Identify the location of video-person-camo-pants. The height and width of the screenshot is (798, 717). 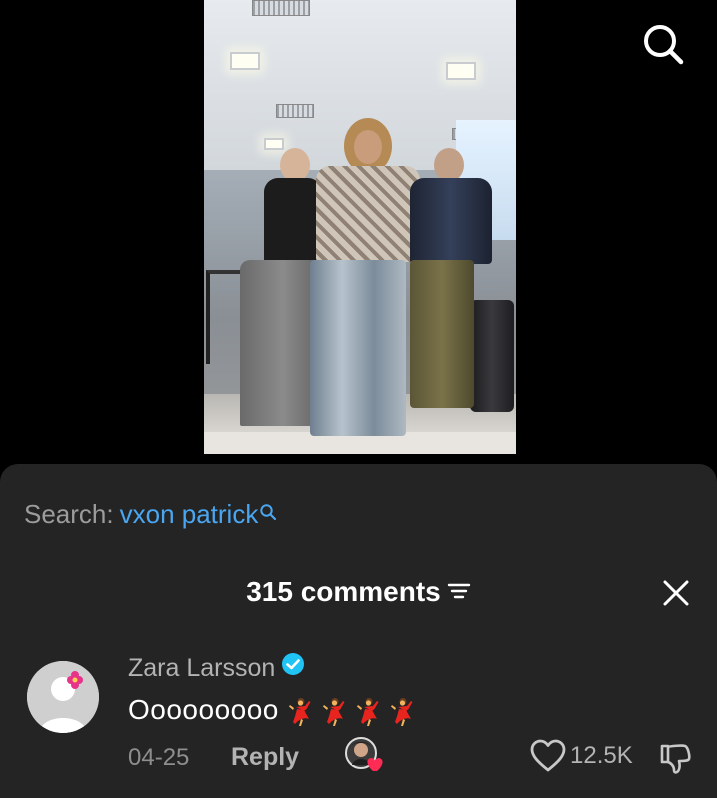
(442, 334).